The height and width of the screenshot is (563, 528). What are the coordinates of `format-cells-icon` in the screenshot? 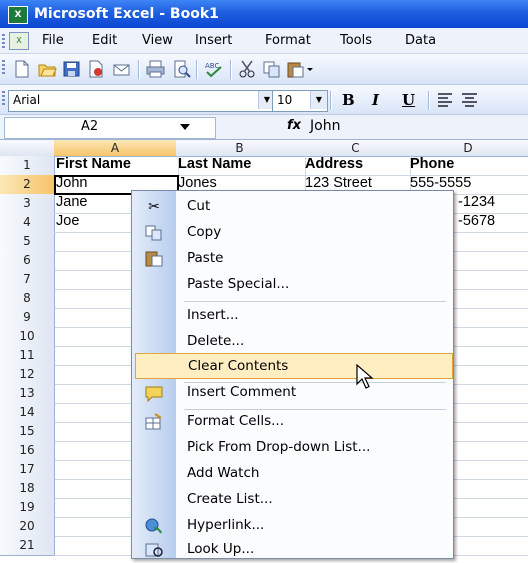 It's located at (153, 421).